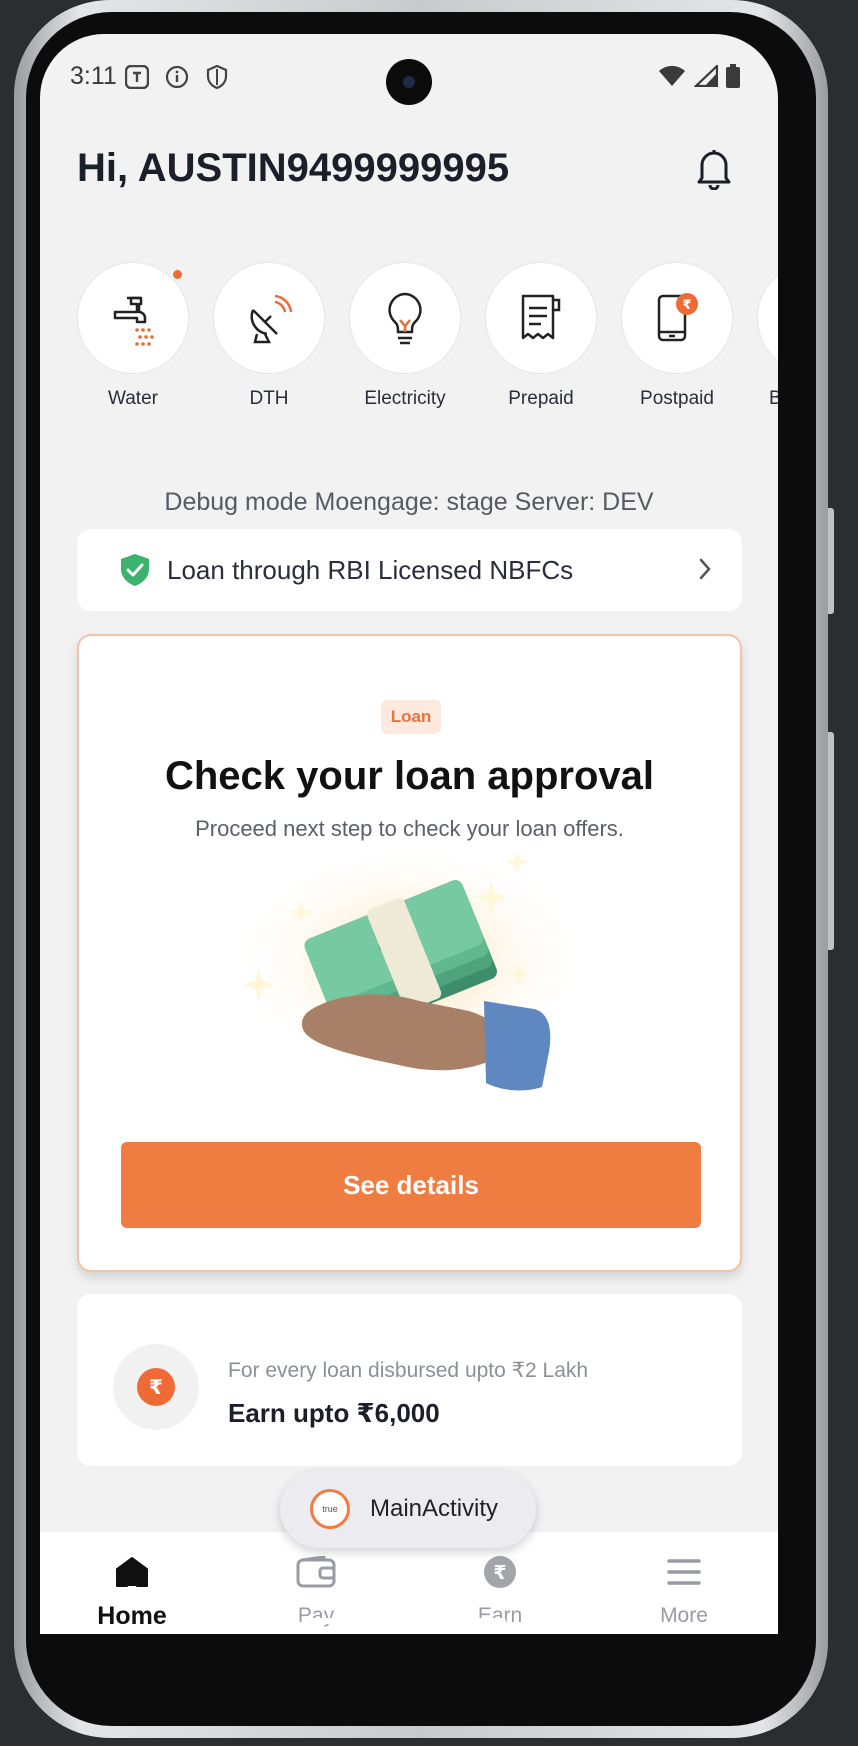 The width and height of the screenshot is (858, 1746). I want to click on nav-more: More, so click(684, 1580).